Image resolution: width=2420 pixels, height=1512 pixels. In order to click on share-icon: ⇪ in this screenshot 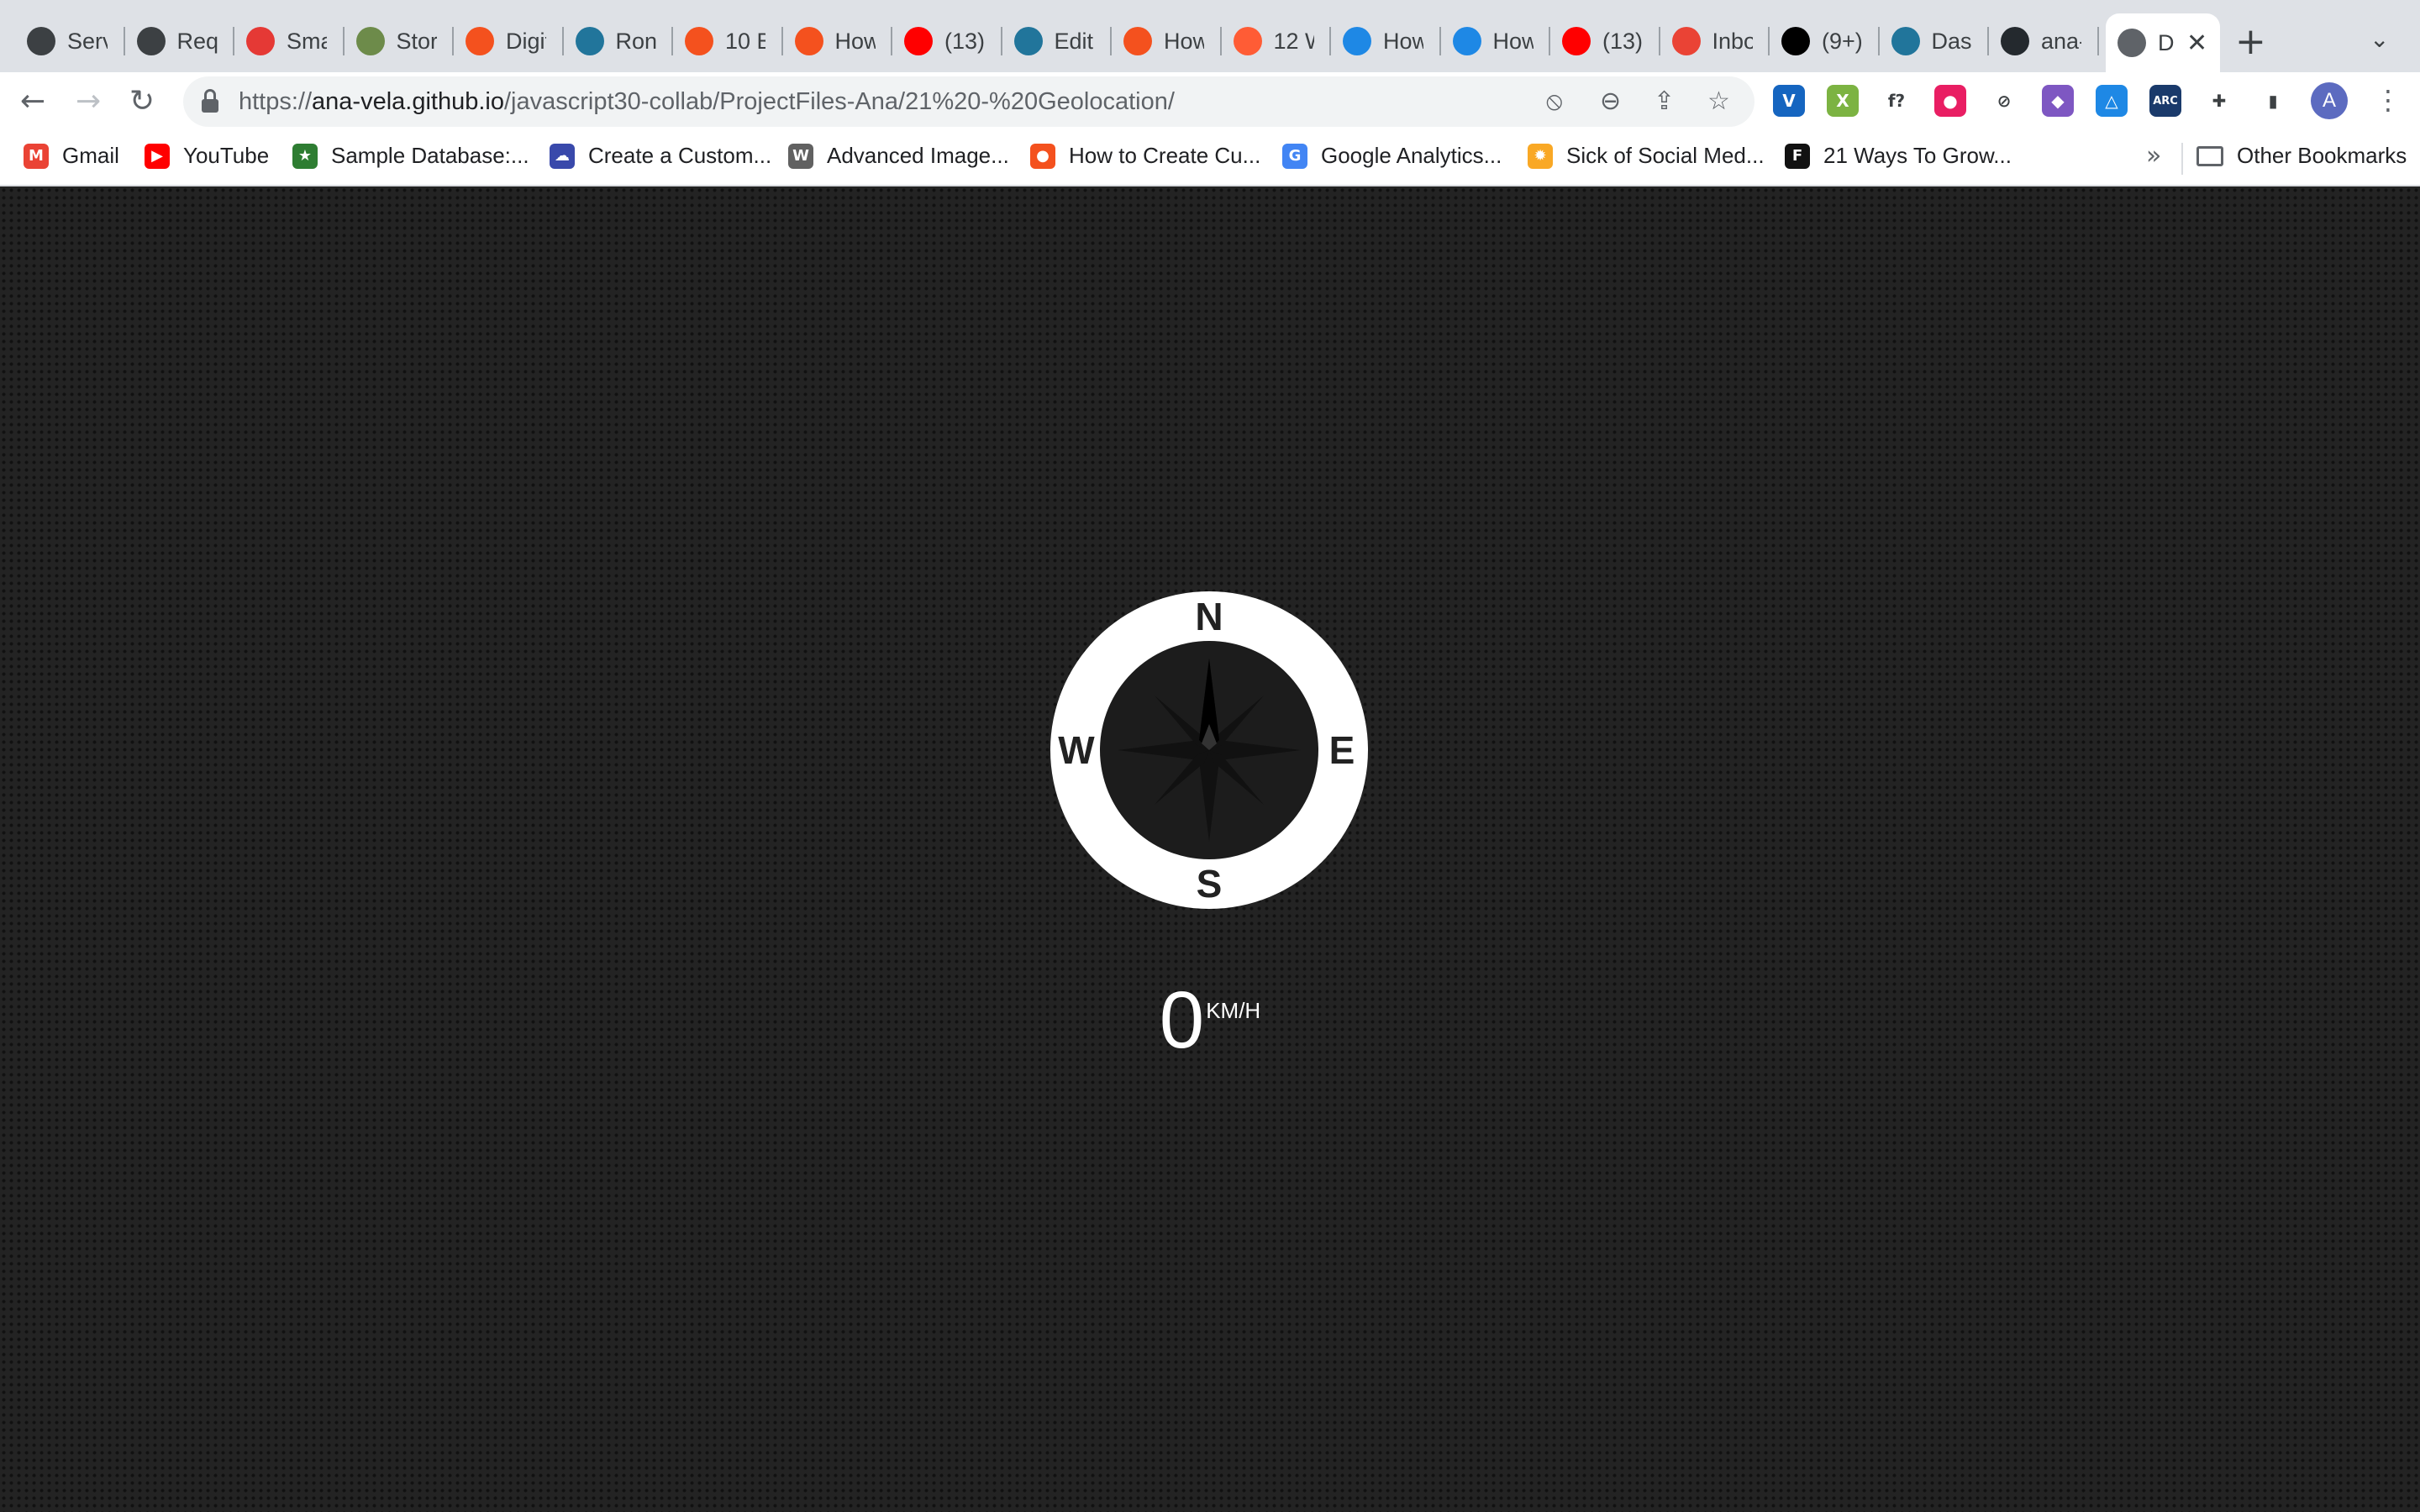, I will do `click(1664, 101)`.